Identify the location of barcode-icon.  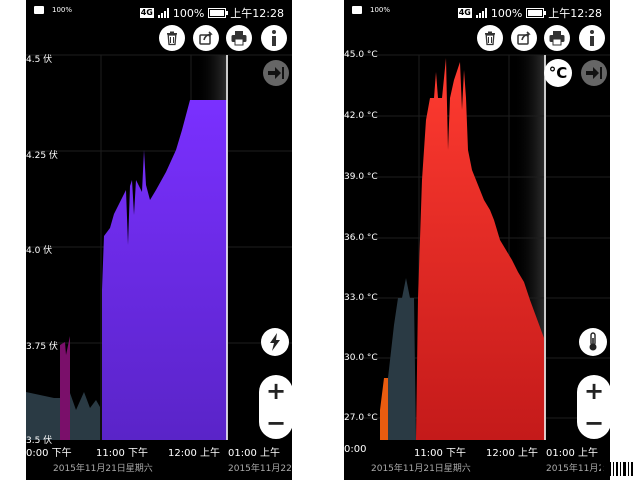
(617, 469).